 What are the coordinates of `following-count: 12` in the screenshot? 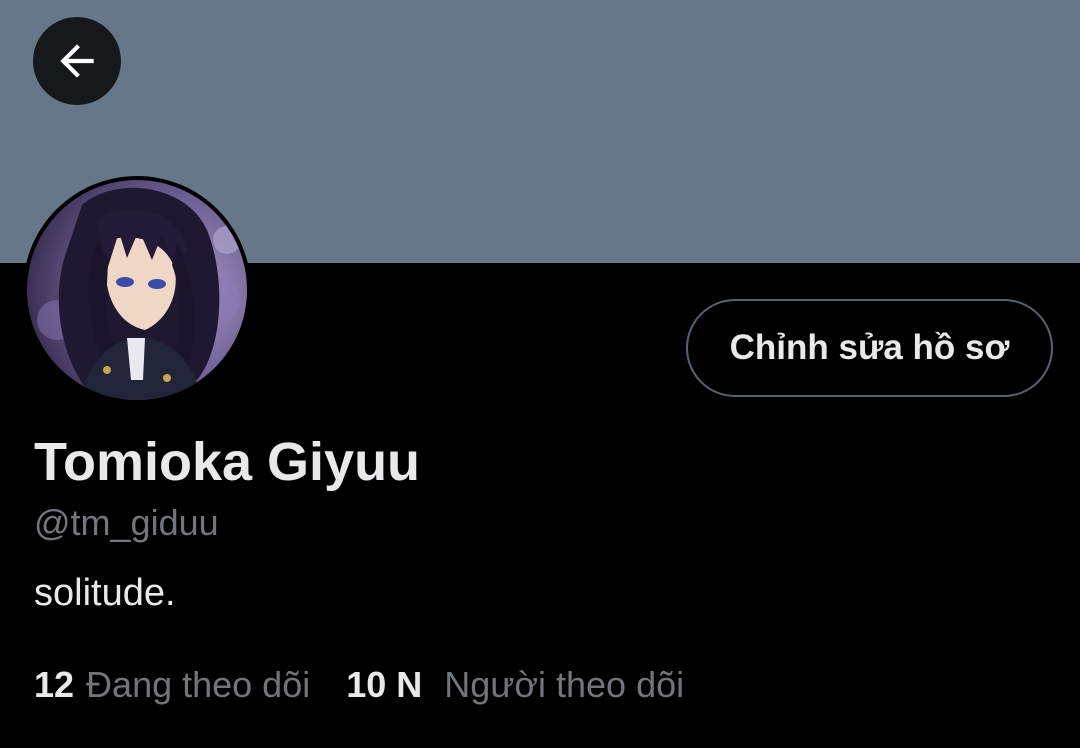 It's located at (54, 684).